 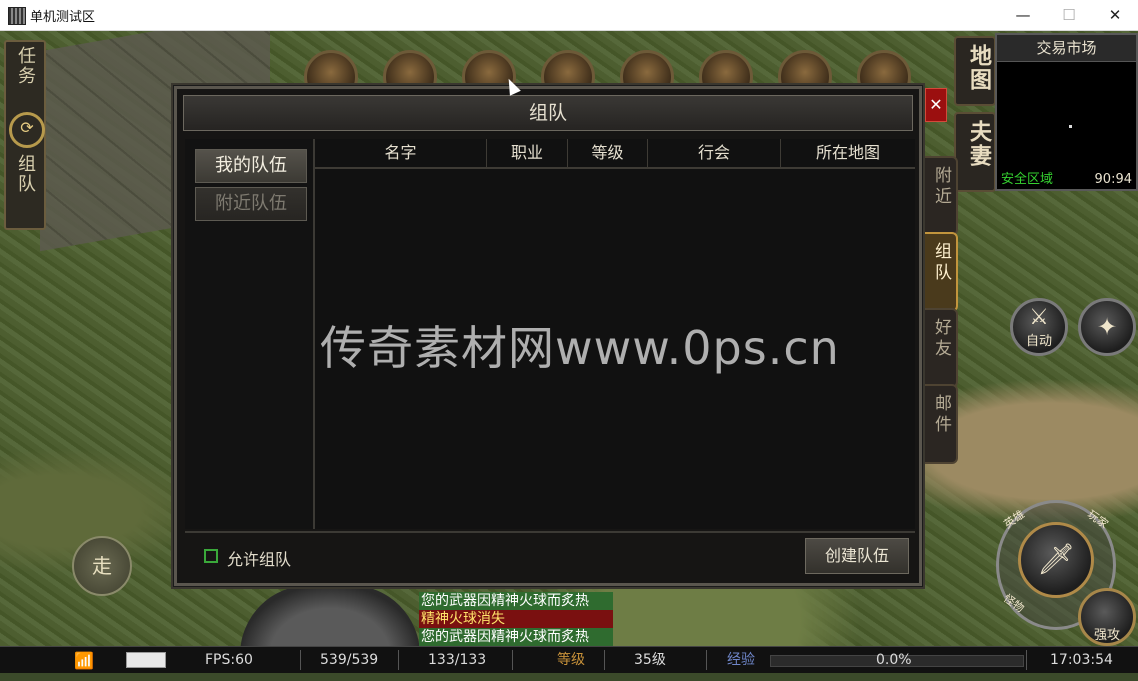 I want to click on map-button: 地图, so click(x=975, y=71).